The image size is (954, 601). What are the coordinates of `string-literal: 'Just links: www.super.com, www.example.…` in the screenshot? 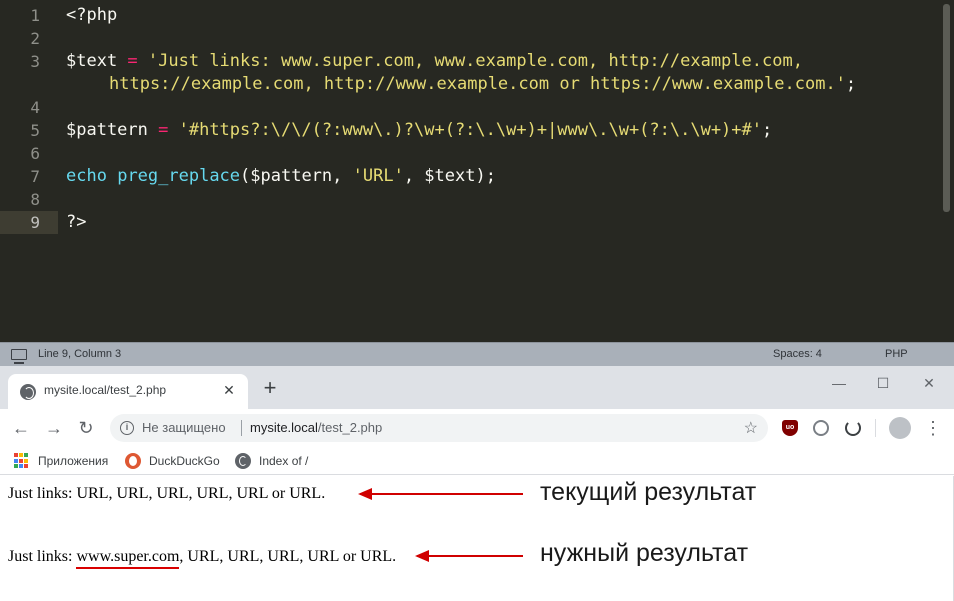 It's located at (475, 61).